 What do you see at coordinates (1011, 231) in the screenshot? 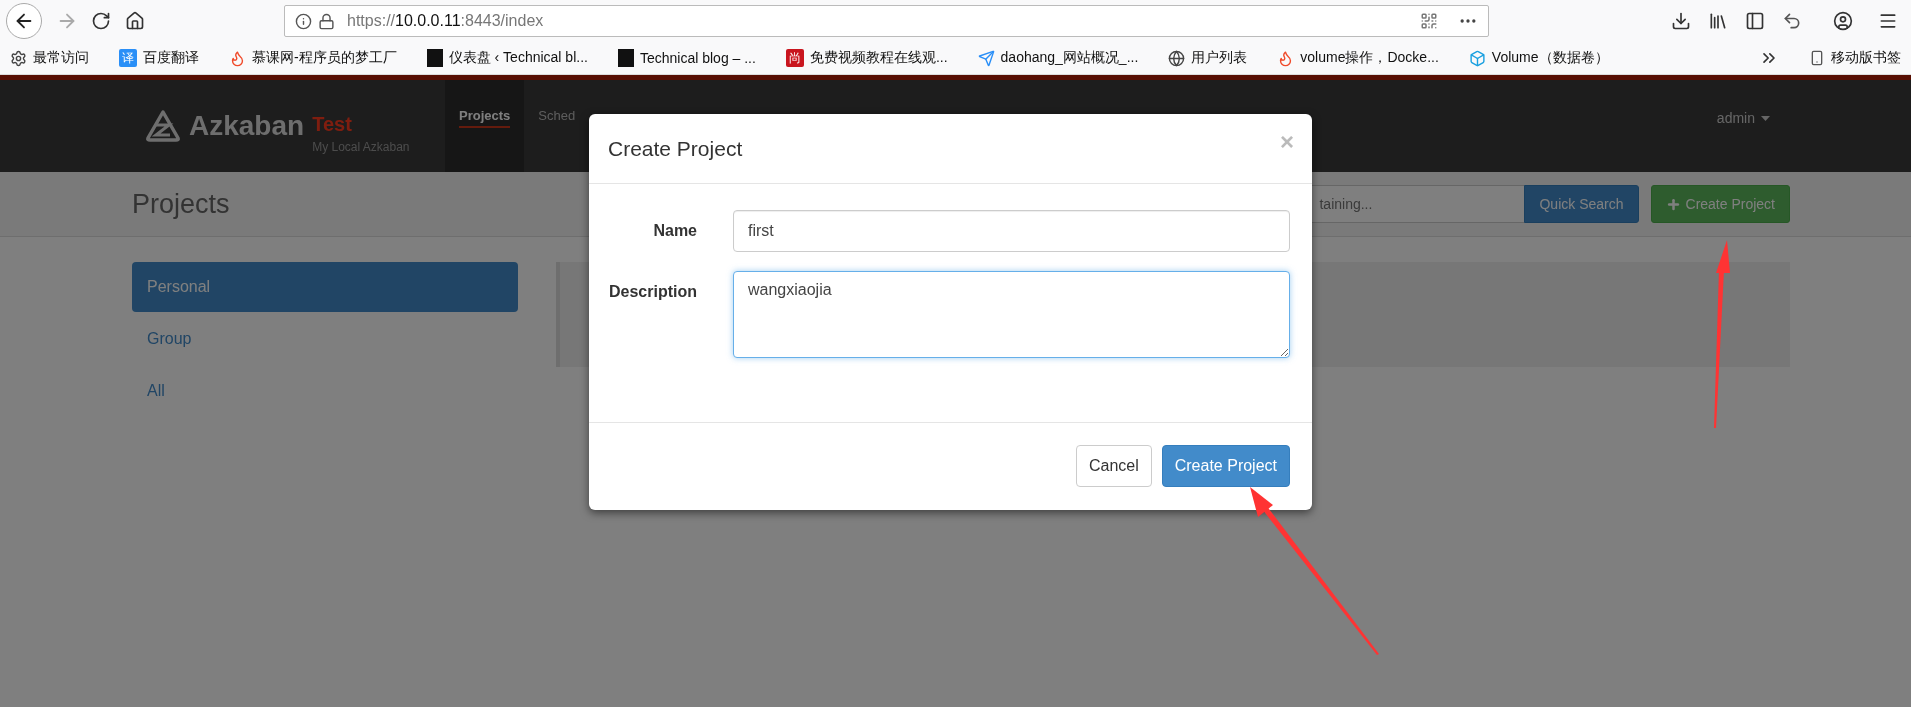
I see `name-field: first` at bounding box center [1011, 231].